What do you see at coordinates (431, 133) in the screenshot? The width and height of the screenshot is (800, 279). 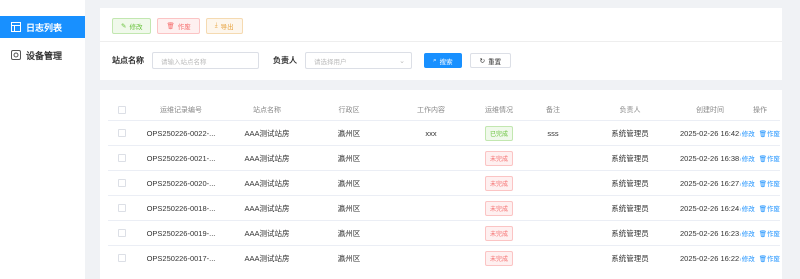 I see `work-content: xxx` at bounding box center [431, 133].